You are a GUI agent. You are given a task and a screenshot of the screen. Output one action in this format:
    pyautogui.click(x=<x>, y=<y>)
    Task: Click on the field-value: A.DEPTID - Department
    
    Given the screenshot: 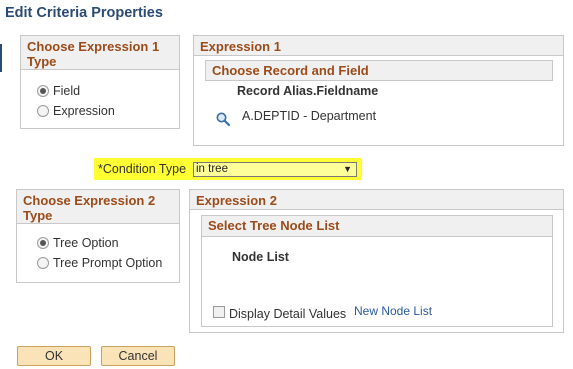 What is the action you would take?
    pyautogui.click(x=309, y=116)
    